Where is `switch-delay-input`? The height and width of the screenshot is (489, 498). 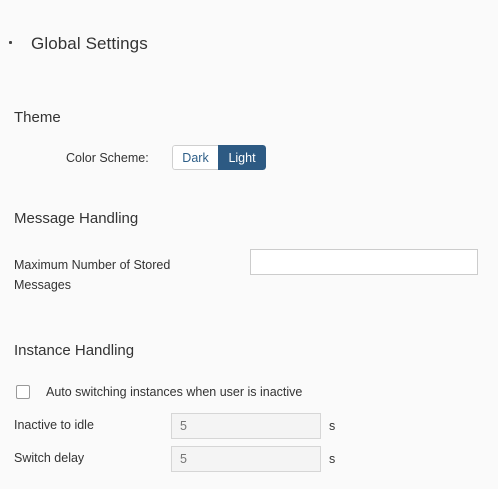 switch-delay-input is located at coordinates (246, 459).